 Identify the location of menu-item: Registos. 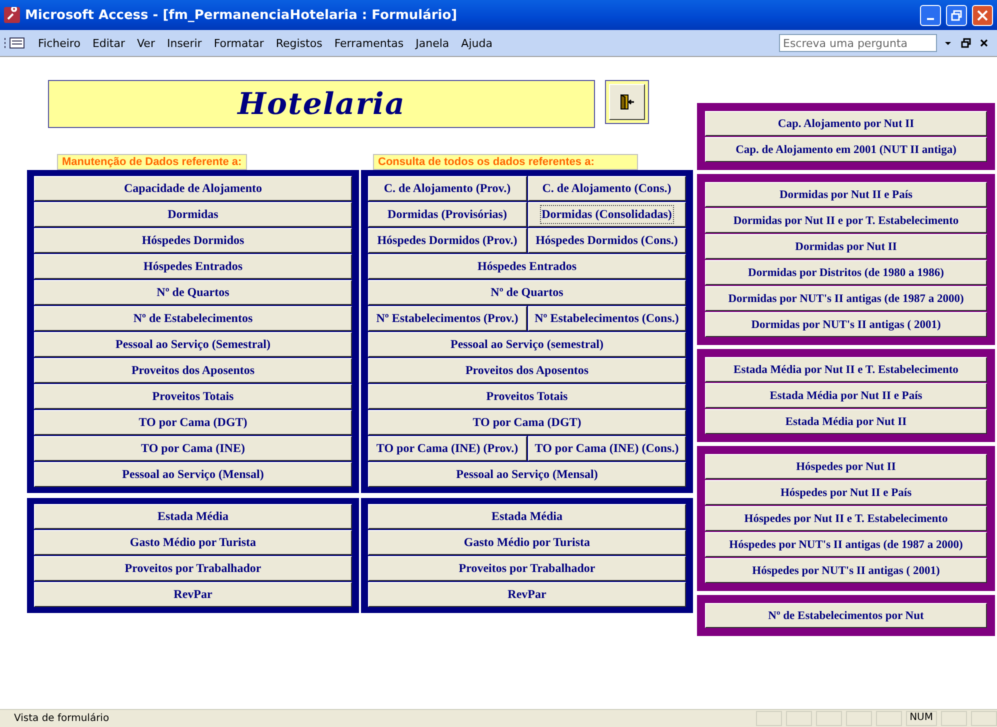
(299, 43).